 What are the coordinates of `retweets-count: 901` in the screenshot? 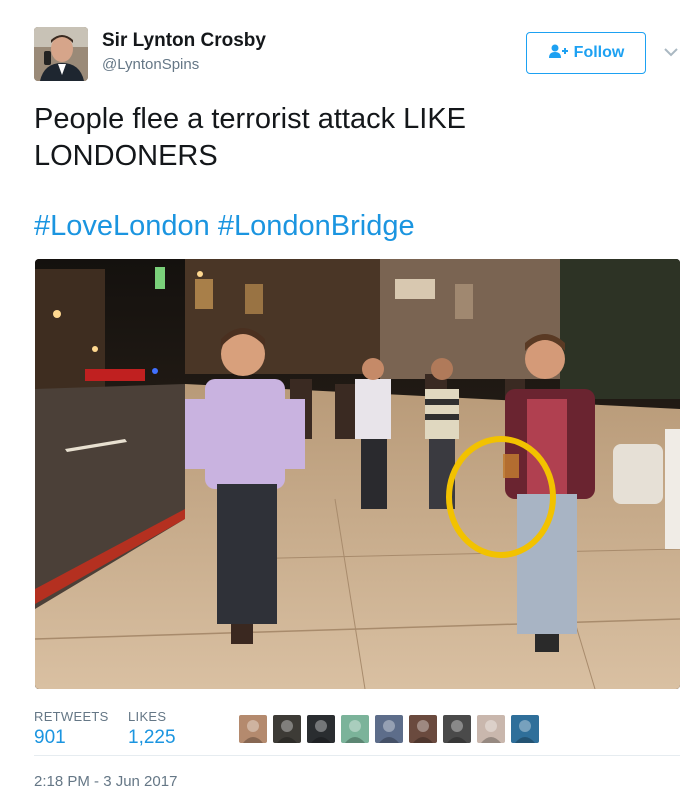 It's located at (50, 738).